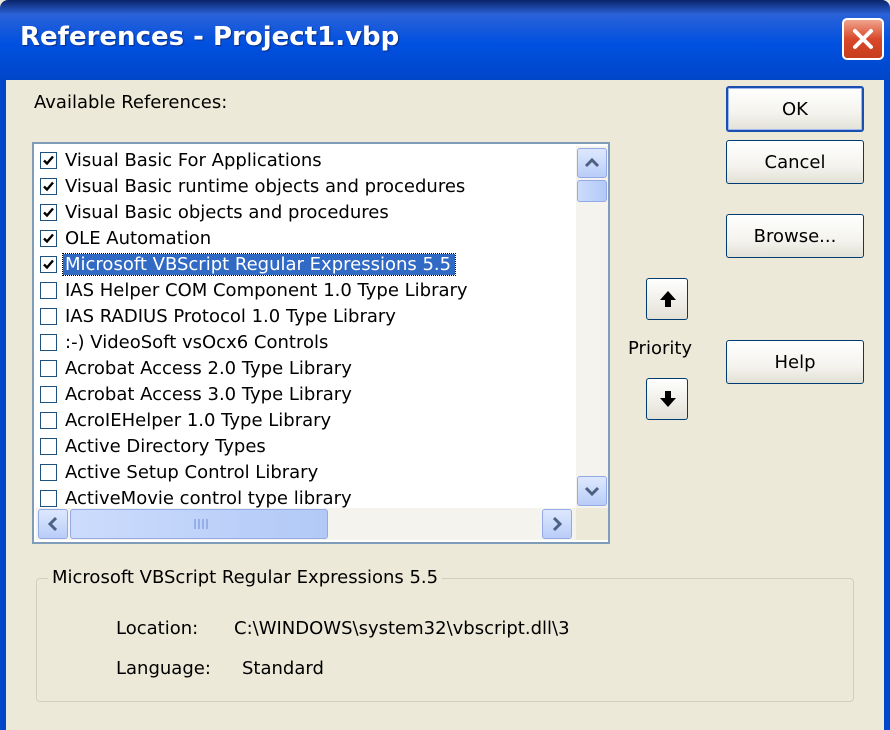 The width and height of the screenshot is (890, 730). Describe the element at coordinates (592, 191) in the screenshot. I see `vertical-scroll-thumb` at that location.